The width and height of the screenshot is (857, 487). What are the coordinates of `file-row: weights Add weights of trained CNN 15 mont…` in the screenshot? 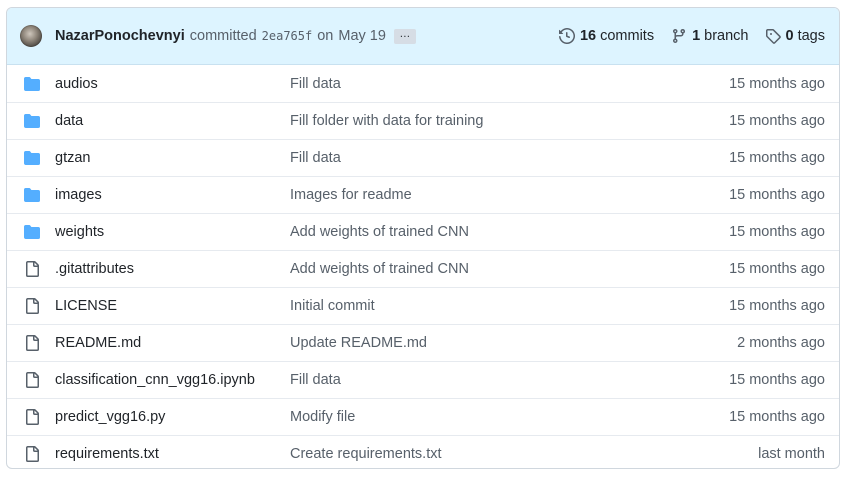 It's located at (423, 231).